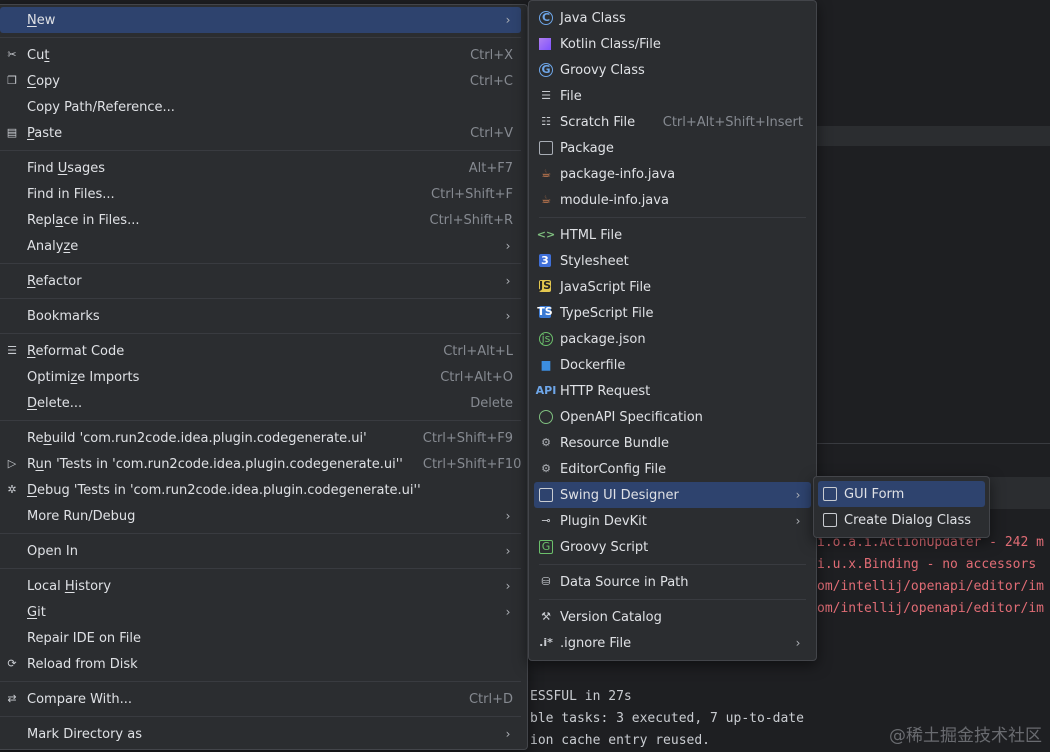  What do you see at coordinates (611, 617) in the screenshot?
I see `menu-item-label: Version Catalog` at bounding box center [611, 617].